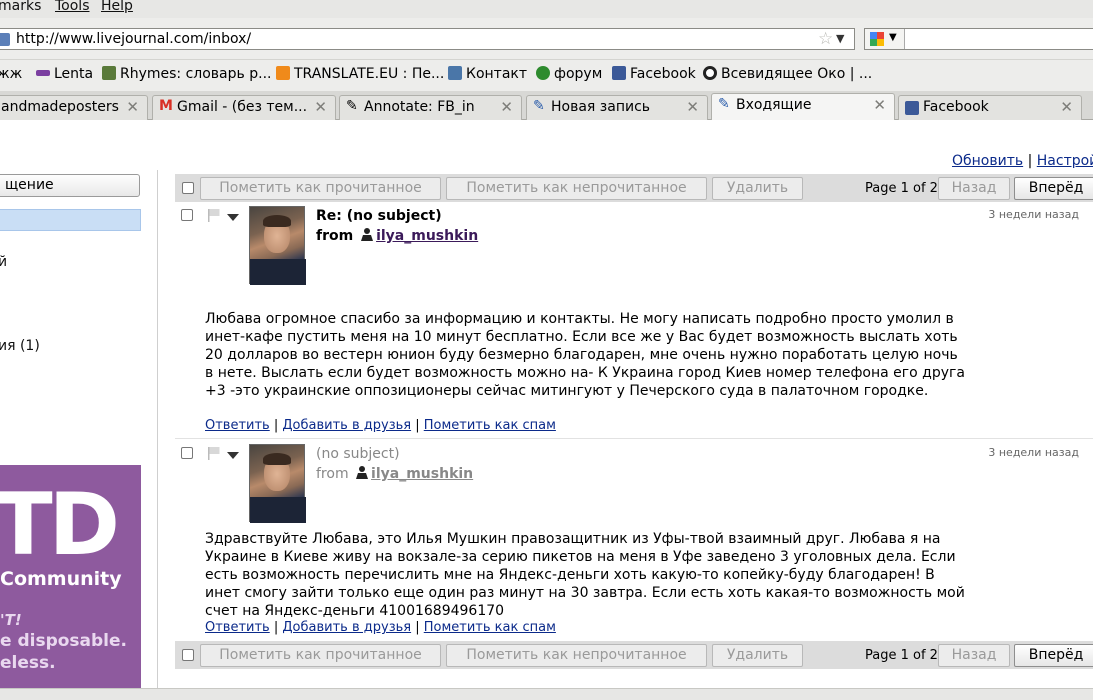 The image size is (1093, 700). I want to click on message-subject: Re: (no subject), so click(379, 216).